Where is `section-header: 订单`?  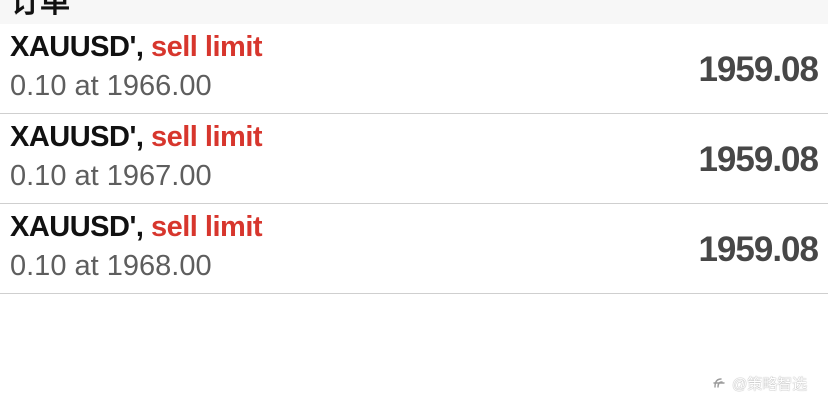
section-header: 订单 is located at coordinates (414, 12).